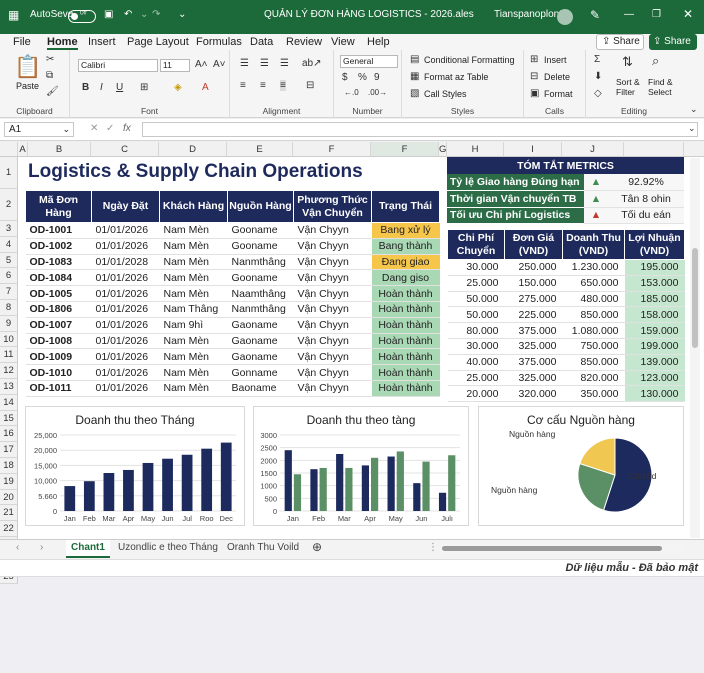 The height and width of the screenshot is (673, 704). I want to click on horizontal-scroll-thumb, so click(552, 548).